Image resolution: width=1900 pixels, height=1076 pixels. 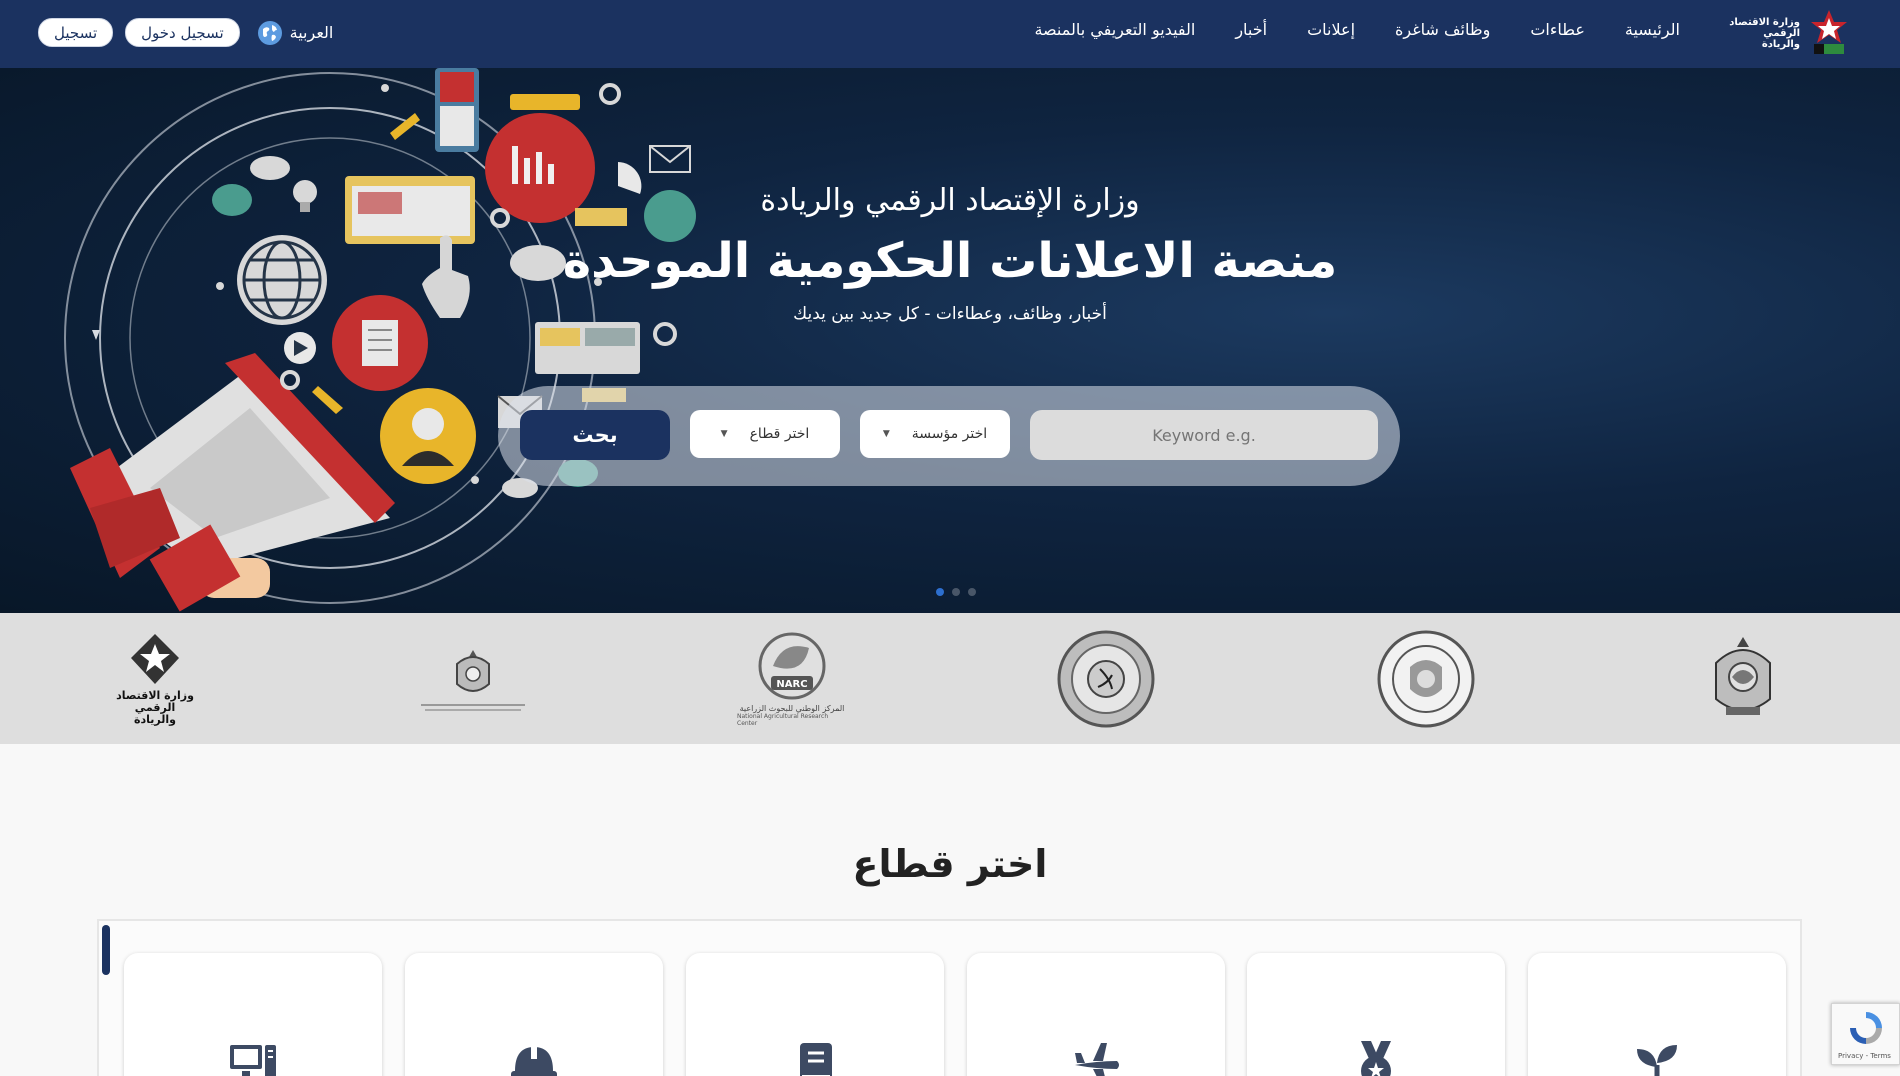 What do you see at coordinates (1764, 33) in the screenshot?
I see `ministry-logo-text: وزارة الاقتصاد الرقمي والريادة` at bounding box center [1764, 33].